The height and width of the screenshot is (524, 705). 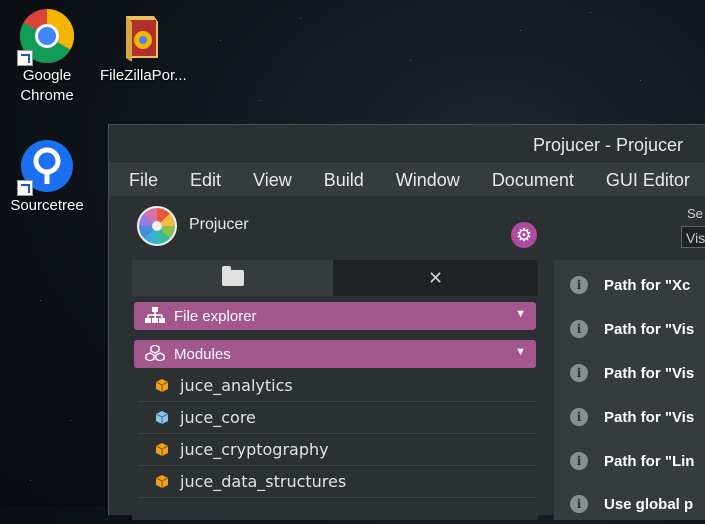 I want to click on settings-row-label: Path for "Xc, so click(x=647, y=285).